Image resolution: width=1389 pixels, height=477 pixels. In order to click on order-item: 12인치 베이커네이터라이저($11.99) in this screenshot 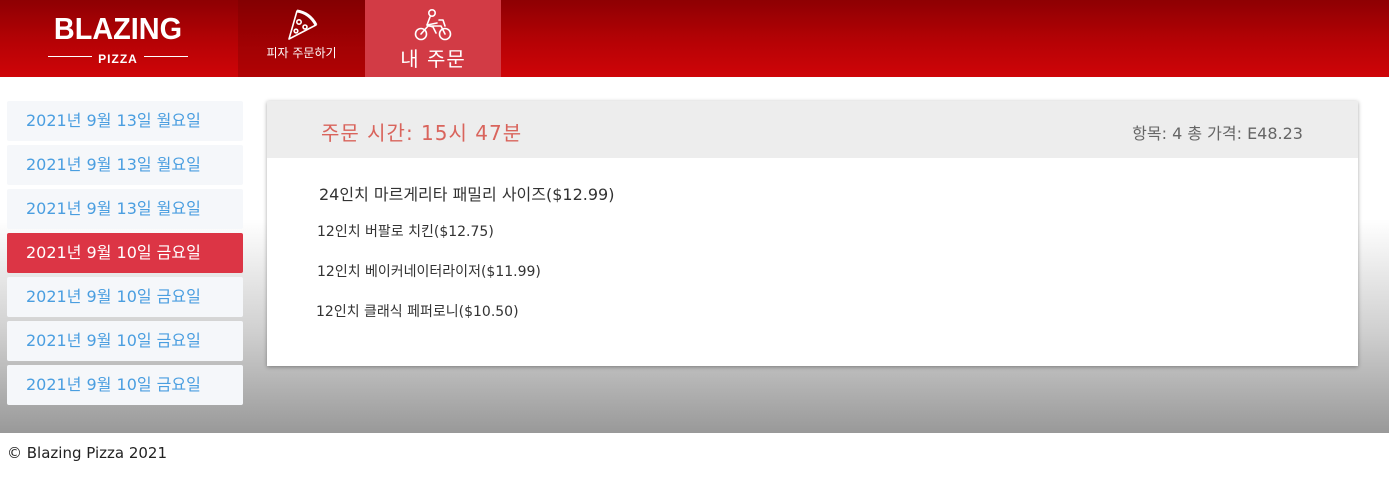, I will do `click(429, 272)`.